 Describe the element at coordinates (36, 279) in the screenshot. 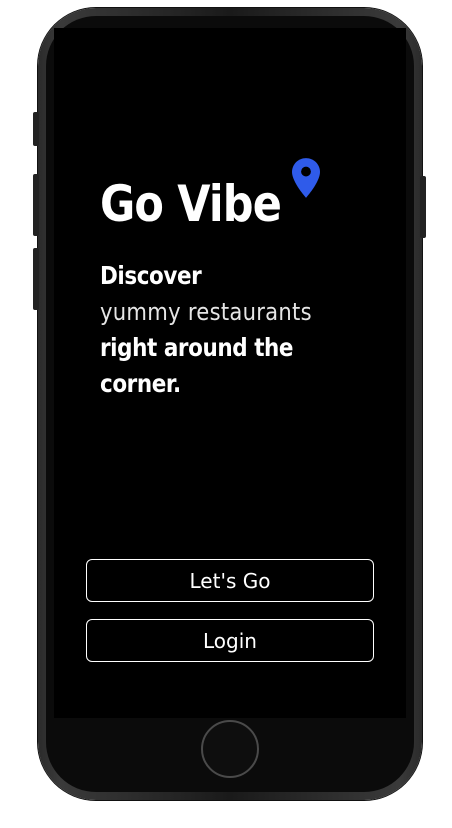

I see `volume-down-button` at that location.